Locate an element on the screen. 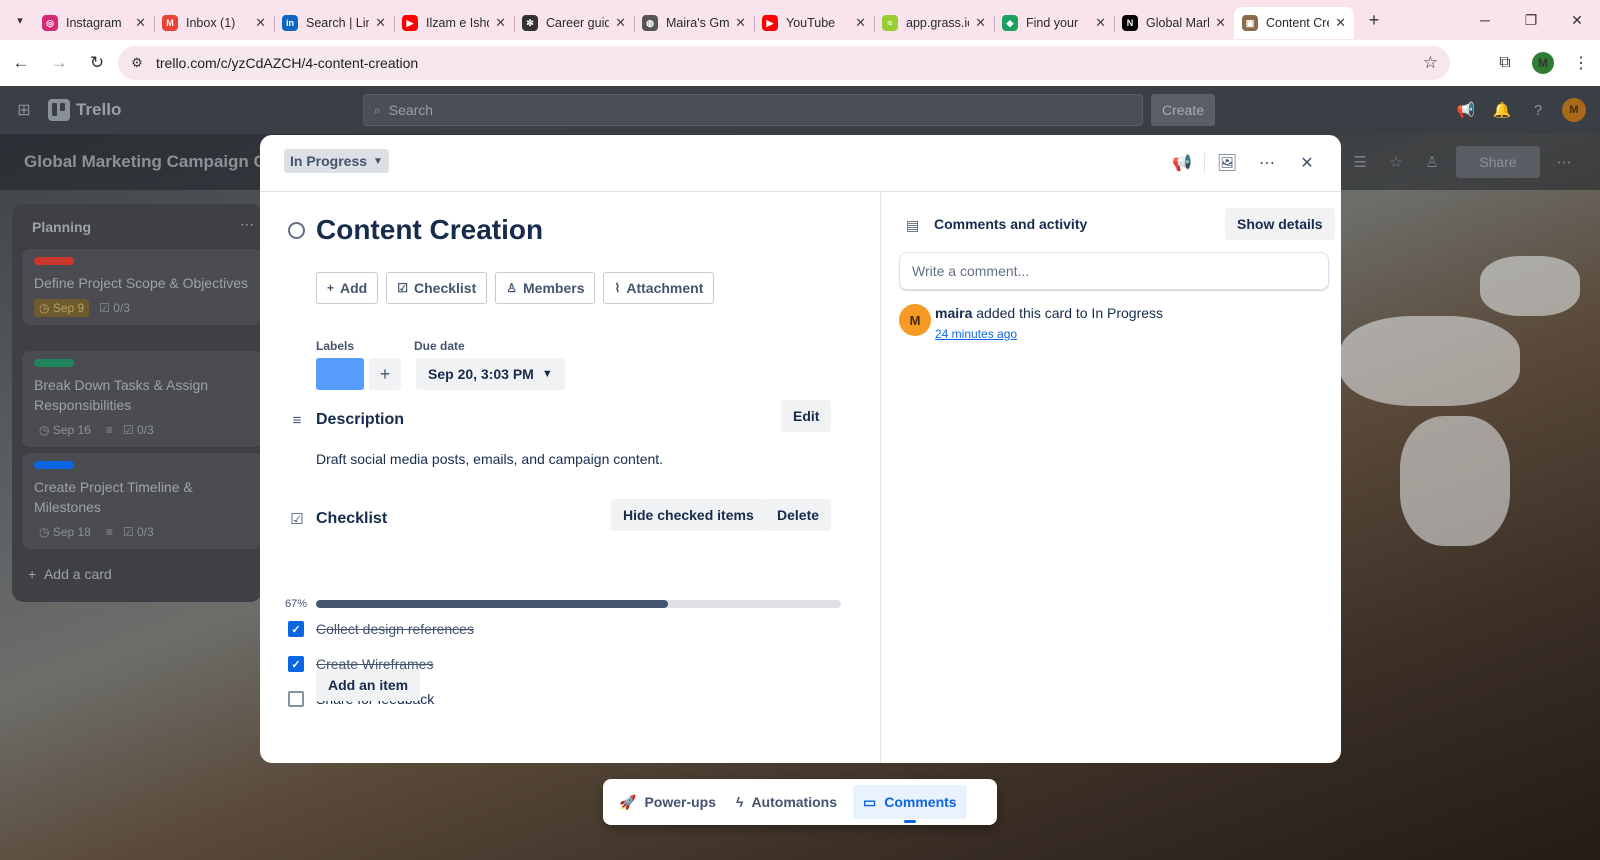  profile-avatar: M is located at coordinates (1543, 63).